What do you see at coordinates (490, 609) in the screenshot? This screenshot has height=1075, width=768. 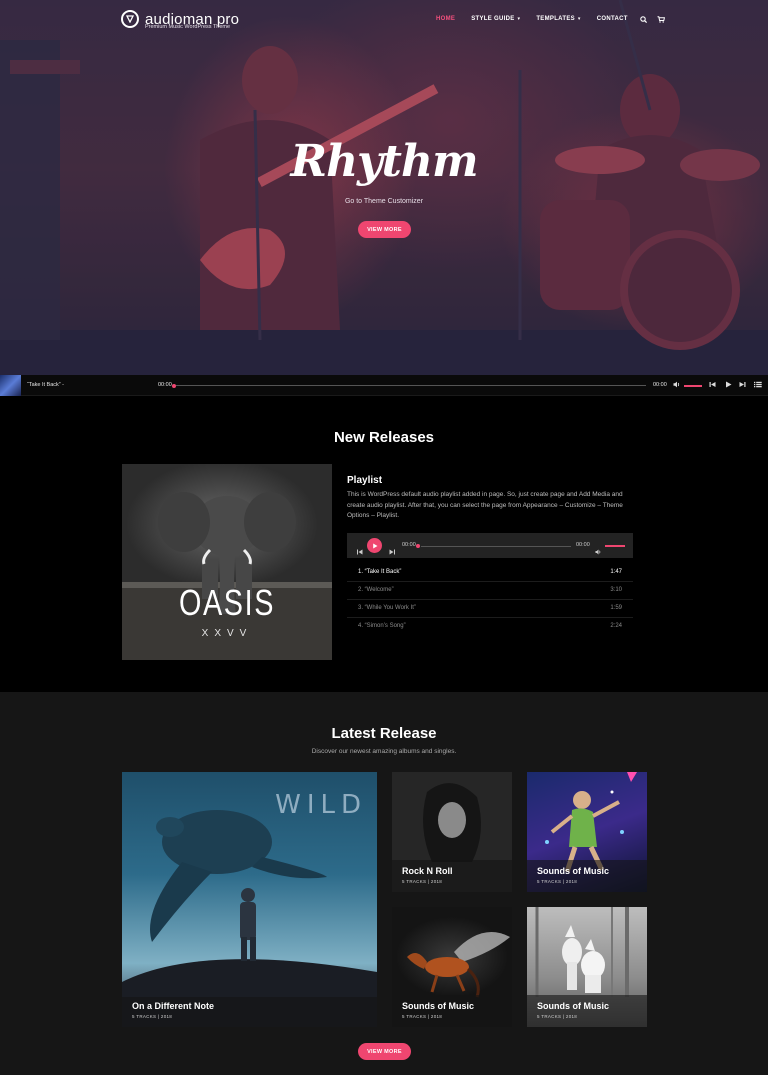 I see `playlist-track-row: 3. “While You Work It” 1:59` at bounding box center [490, 609].